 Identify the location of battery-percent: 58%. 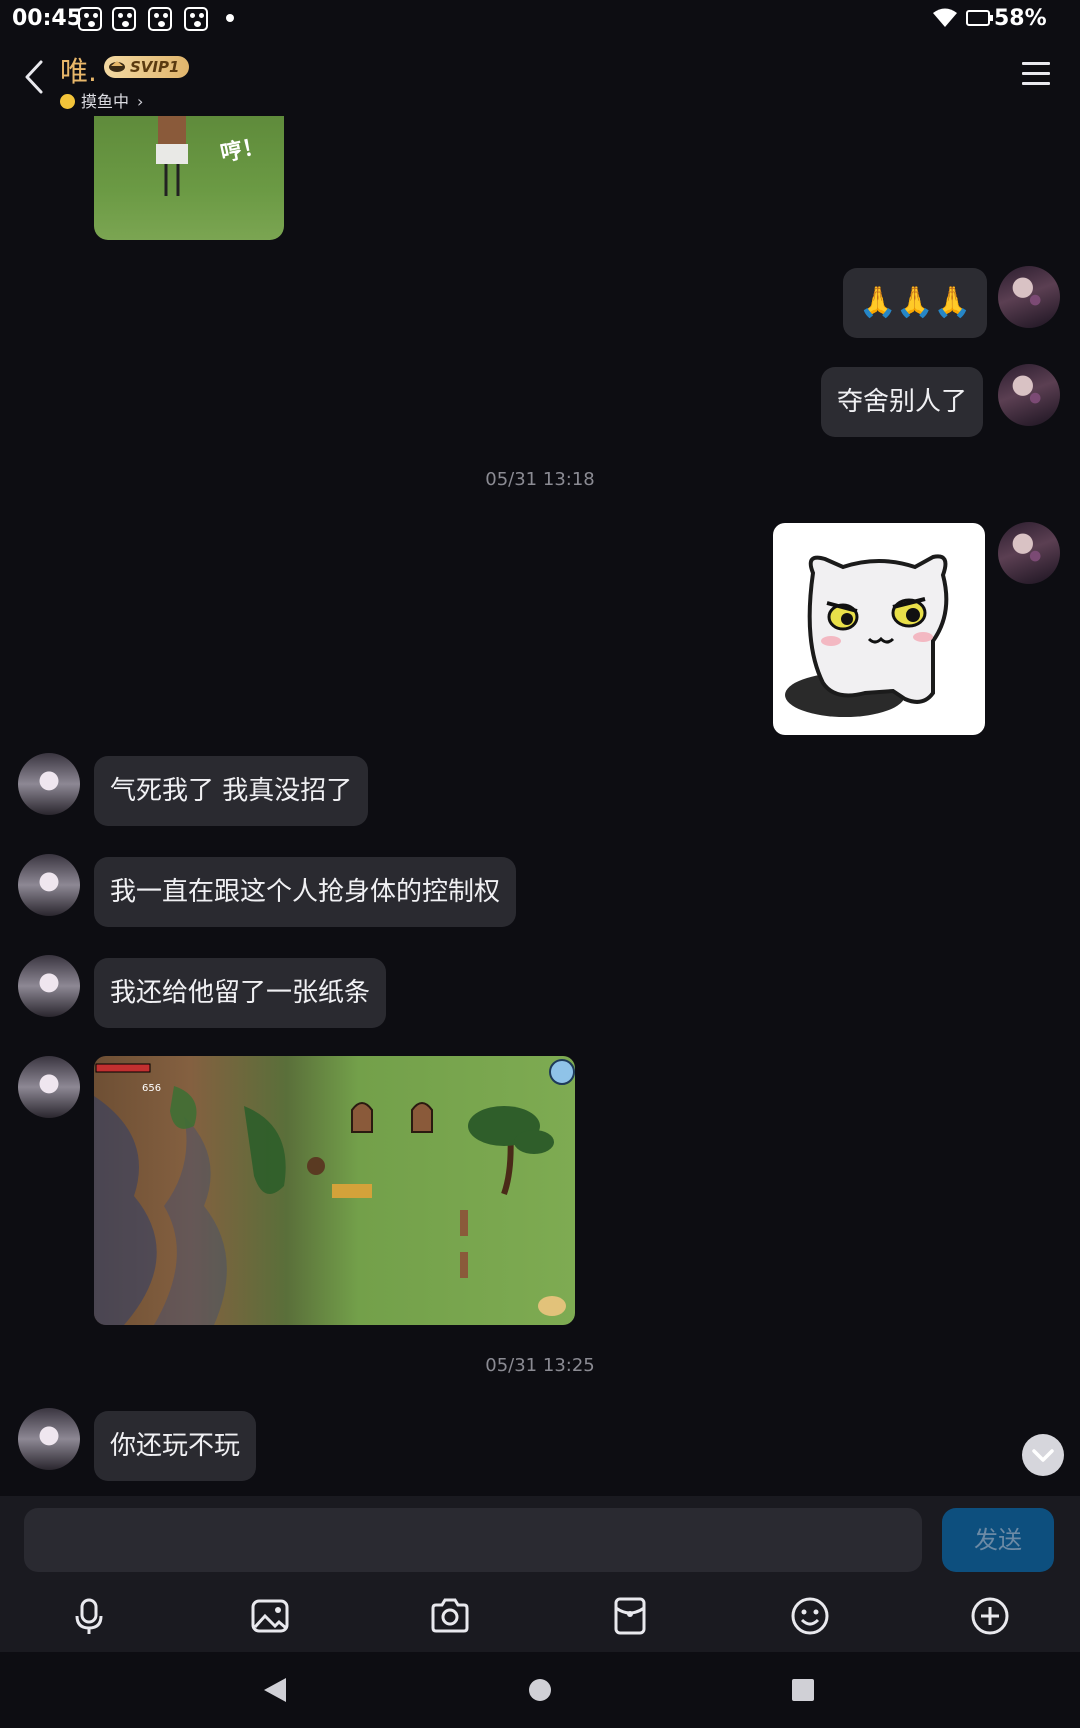
(1020, 18).